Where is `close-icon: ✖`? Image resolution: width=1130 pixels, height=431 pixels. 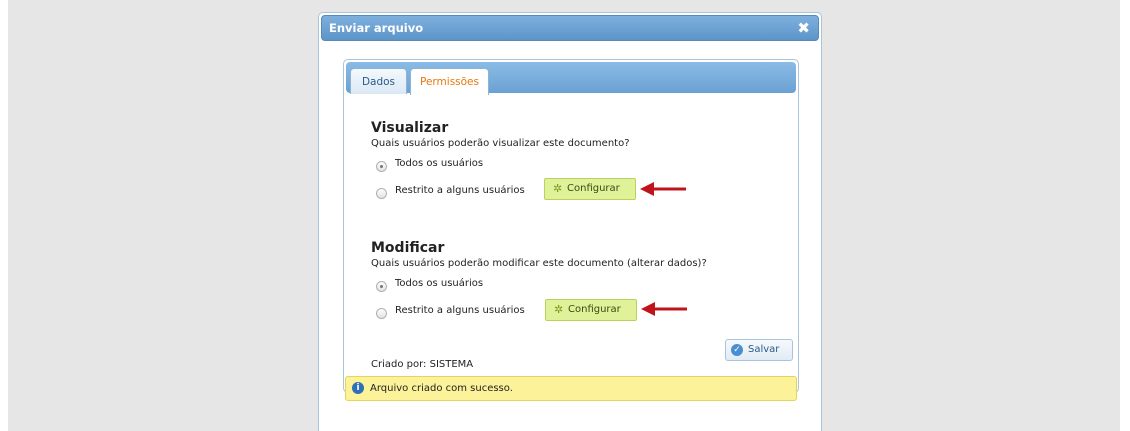
close-icon: ✖ is located at coordinates (803, 28).